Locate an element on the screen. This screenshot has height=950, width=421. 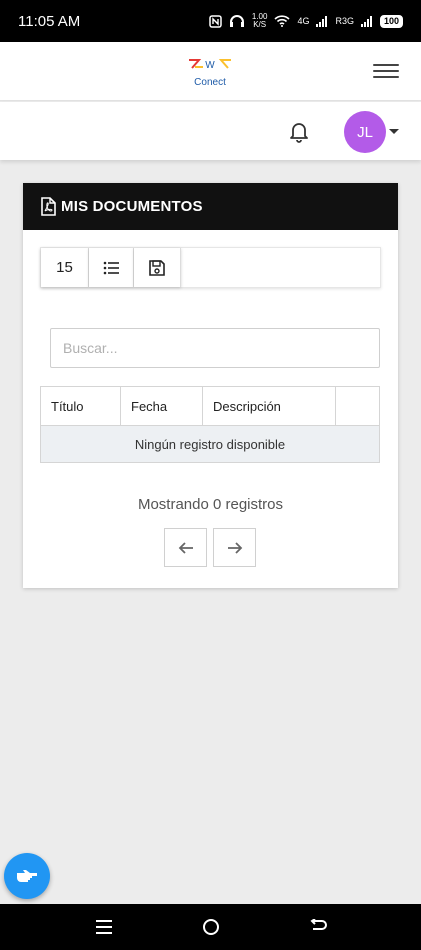
card-title: MIS DOCUMENTOS is located at coordinates (132, 206).